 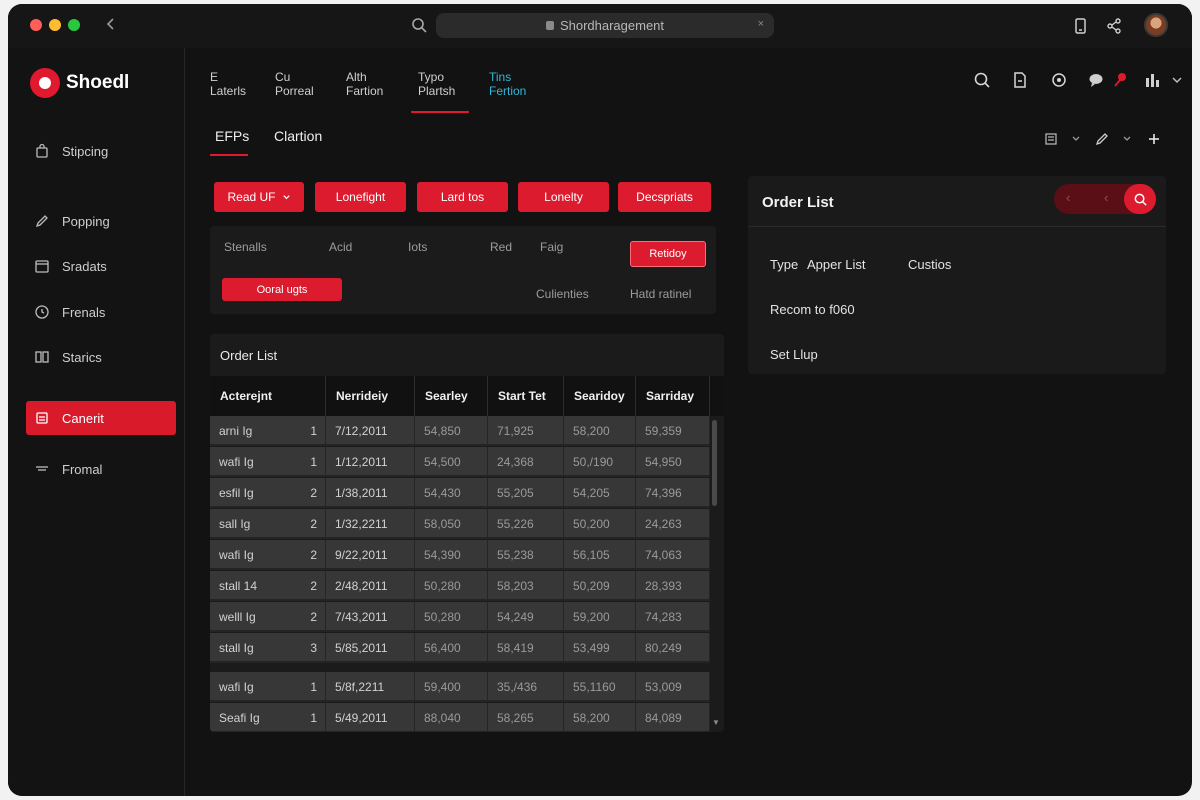 What do you see at coordinates (526, 717) in the screenshot?
I see `table-cell: 58,265` at bounding box center [526, 717].